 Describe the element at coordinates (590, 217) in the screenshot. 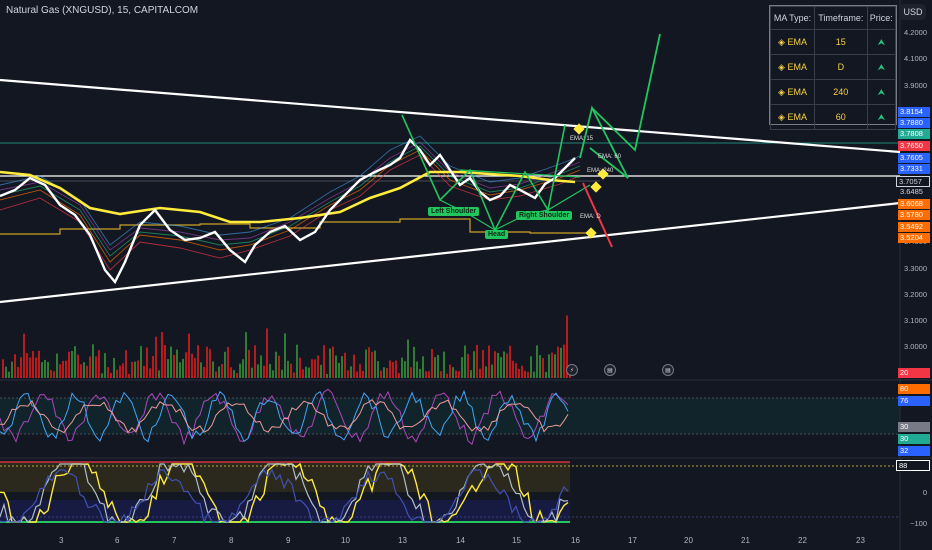

I see `ema-d-tag: EMA: D` at that location.